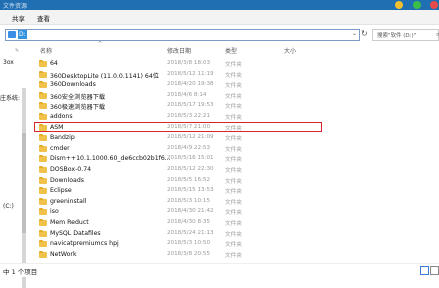 This screenshot has height=288, width=439. I want to click on table-row: greeninstall 2018/5/3 10:15 文件夹, so click(186, 202).